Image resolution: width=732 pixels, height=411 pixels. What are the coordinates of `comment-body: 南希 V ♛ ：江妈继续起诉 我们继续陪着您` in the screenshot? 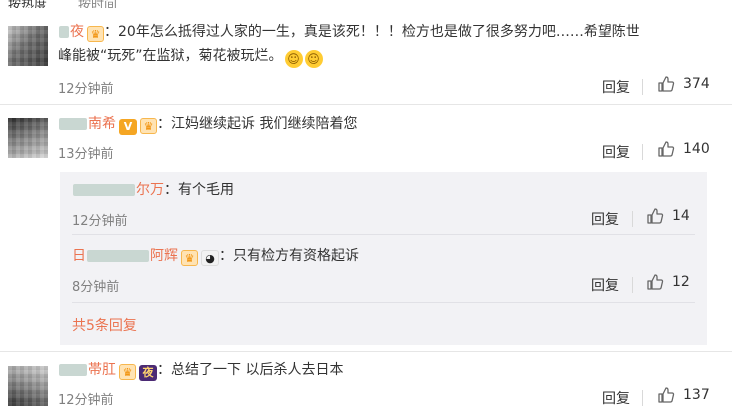 It's located at (207, 124).